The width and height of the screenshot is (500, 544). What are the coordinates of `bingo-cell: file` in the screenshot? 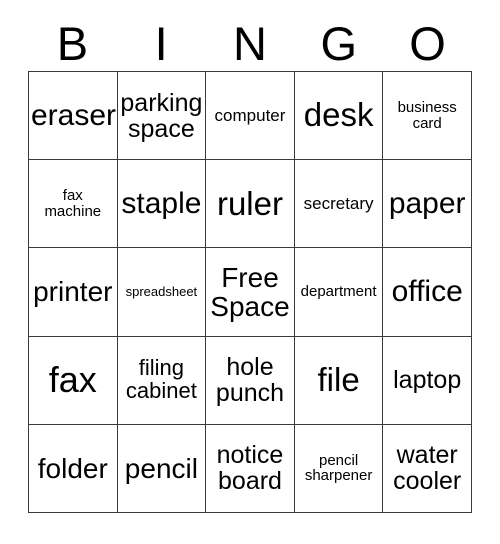 It's located at (339, 380).